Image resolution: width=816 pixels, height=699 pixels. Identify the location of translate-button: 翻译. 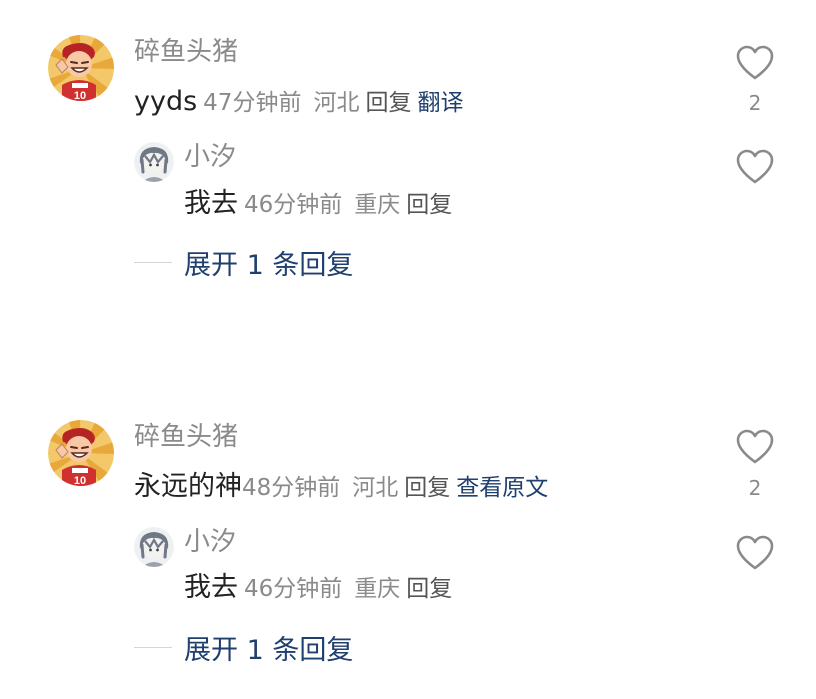
(440, 103).